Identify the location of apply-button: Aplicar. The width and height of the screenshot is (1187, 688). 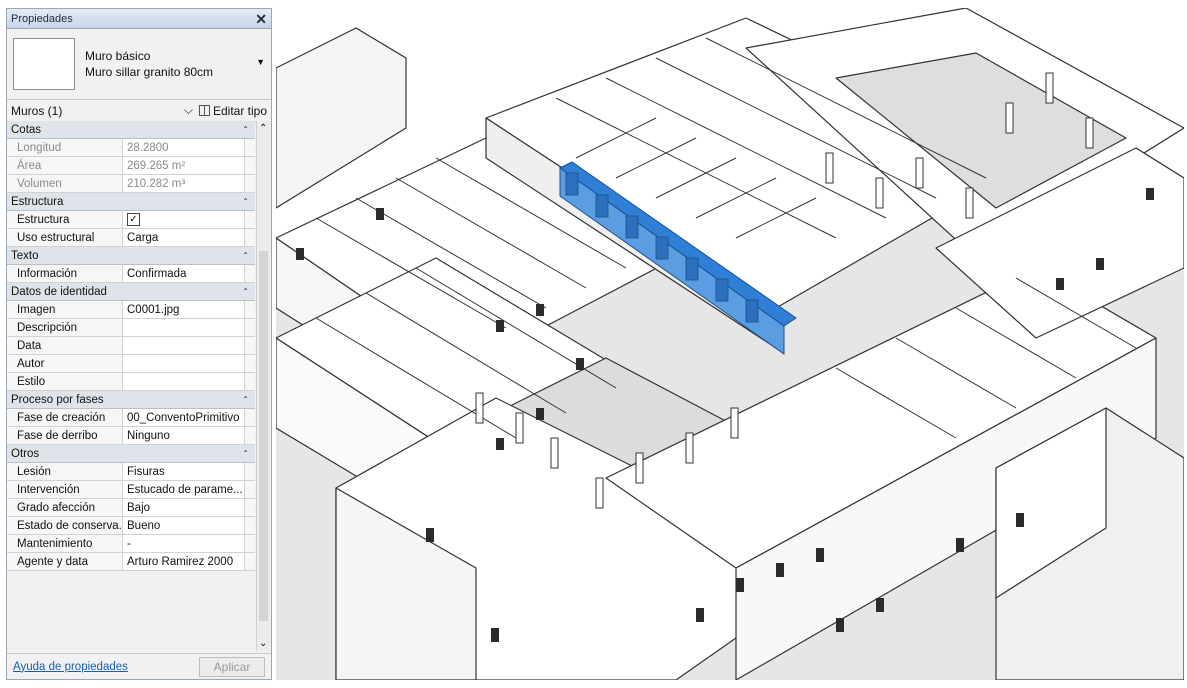
(232, 666).